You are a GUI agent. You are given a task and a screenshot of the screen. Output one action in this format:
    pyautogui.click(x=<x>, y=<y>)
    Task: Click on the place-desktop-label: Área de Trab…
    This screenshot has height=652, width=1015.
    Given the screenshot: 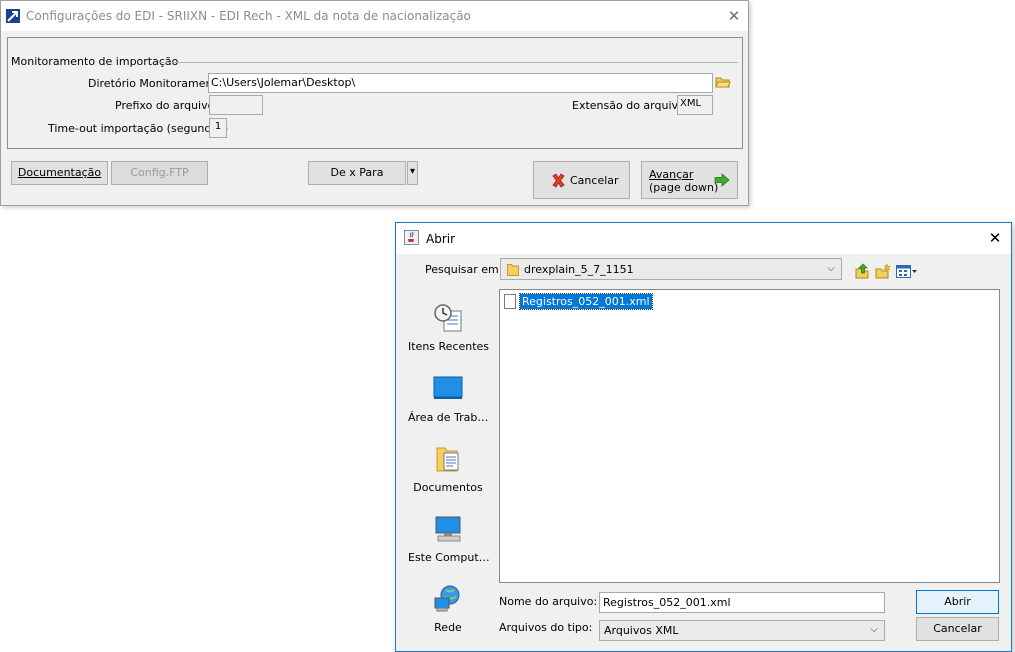 What is the action you would take?
    pyautogui.click(x=448, y=417)
    